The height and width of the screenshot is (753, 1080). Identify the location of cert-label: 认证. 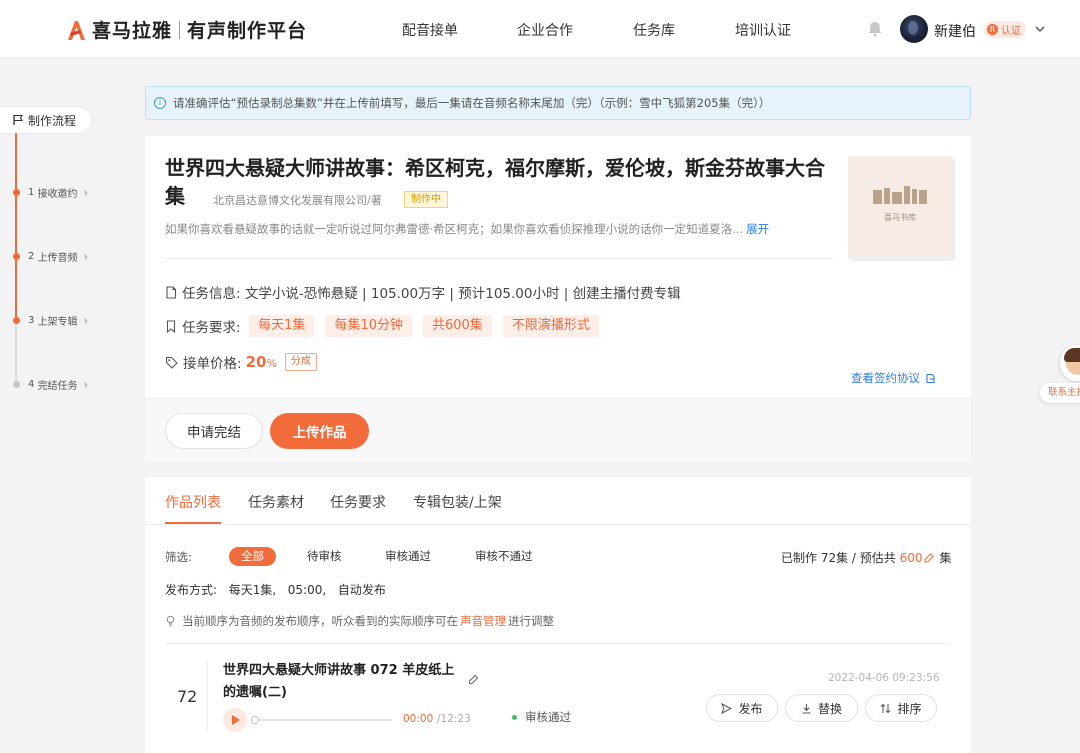
(1011, 31).